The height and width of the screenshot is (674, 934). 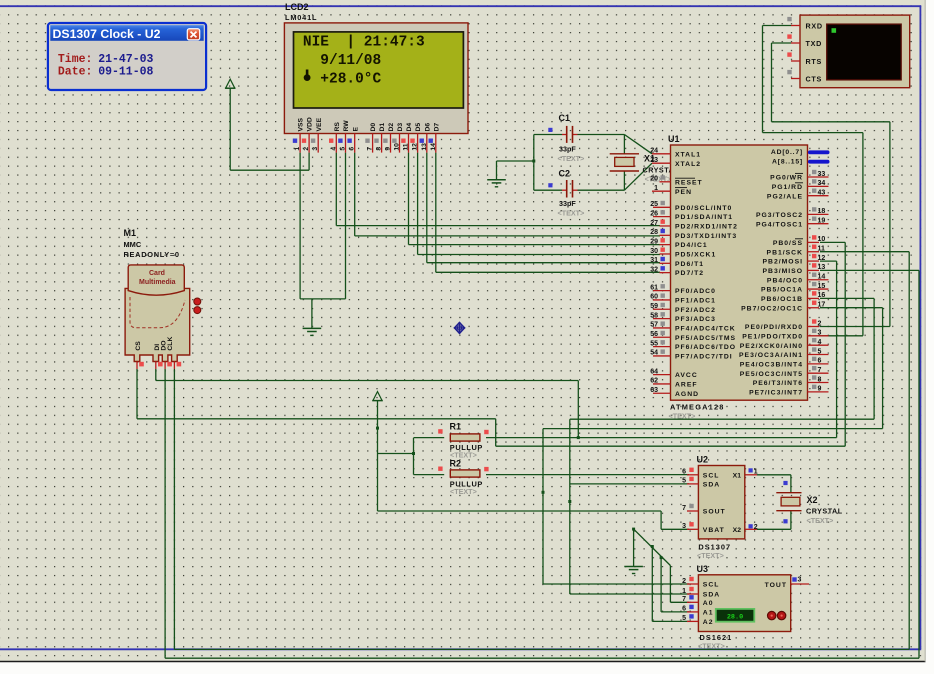 What do you see at coordinates (125, 72) in the screenshot?
I see `svg-text: 09-11-08` at bounding box center [125, 72].